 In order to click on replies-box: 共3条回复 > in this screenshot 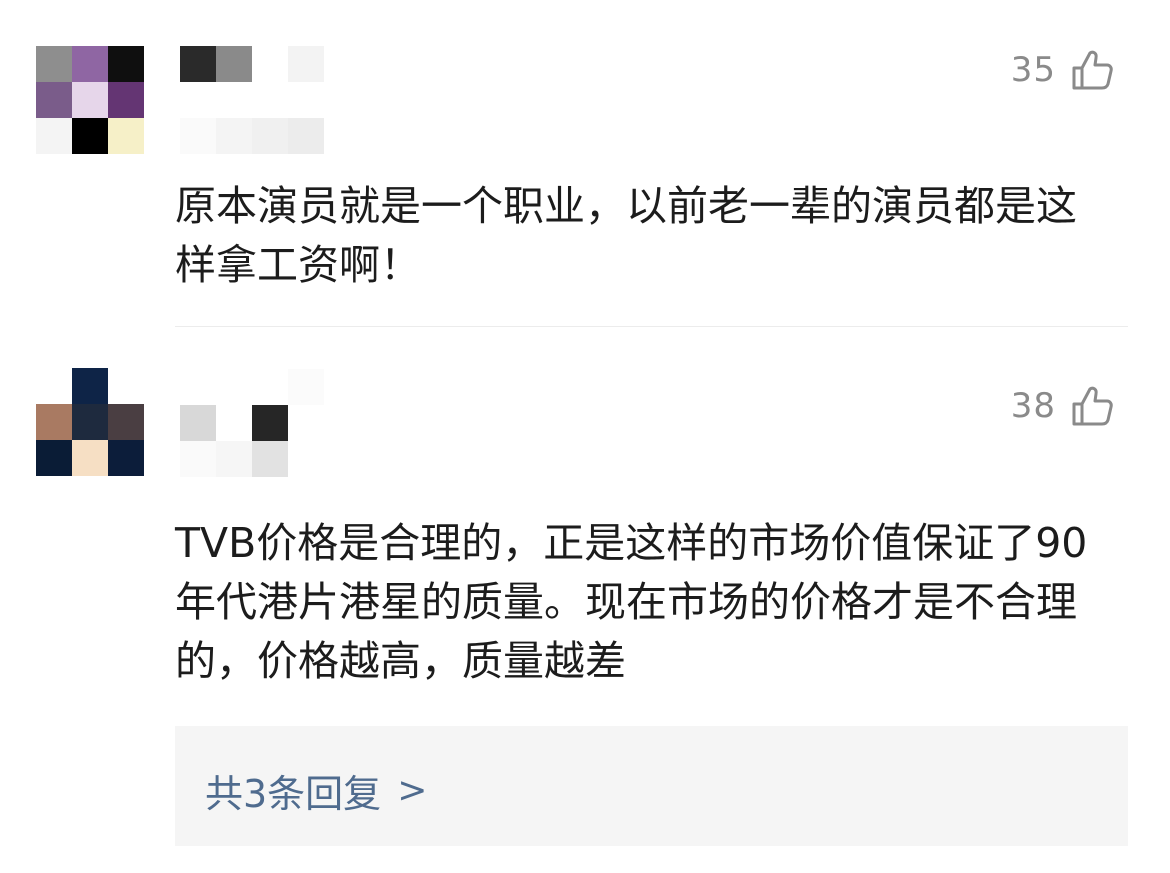, I will do `click(651, 786)`.